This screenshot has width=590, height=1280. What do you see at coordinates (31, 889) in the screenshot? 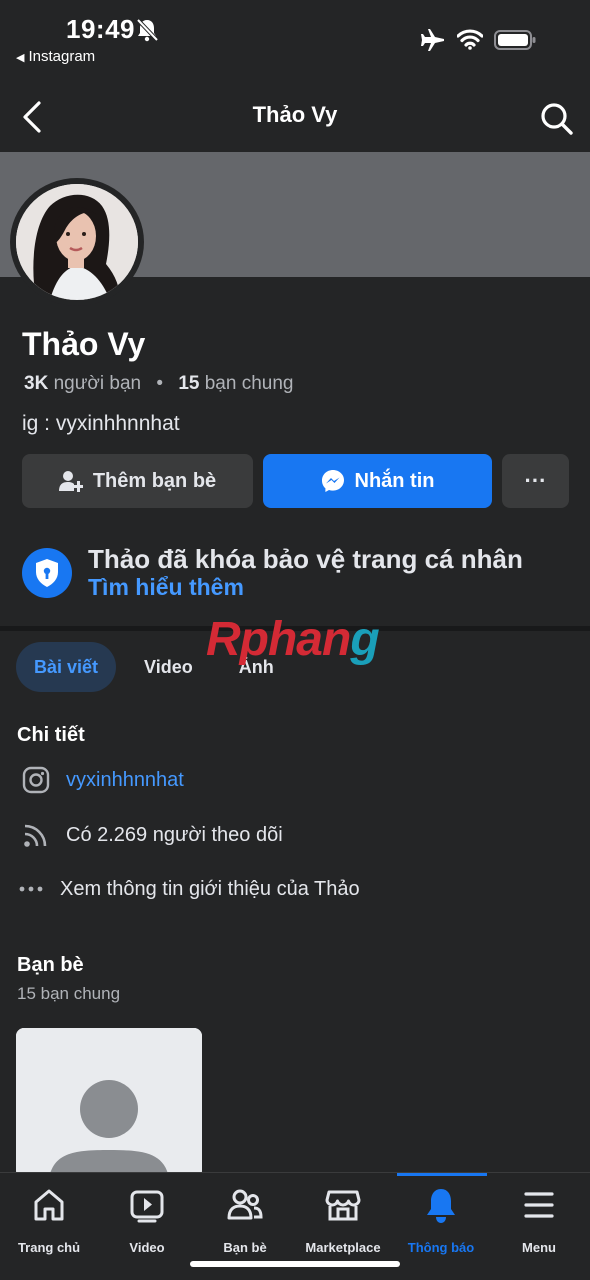
I see `more-horizontal-icon` at bounding box center [31, 889].